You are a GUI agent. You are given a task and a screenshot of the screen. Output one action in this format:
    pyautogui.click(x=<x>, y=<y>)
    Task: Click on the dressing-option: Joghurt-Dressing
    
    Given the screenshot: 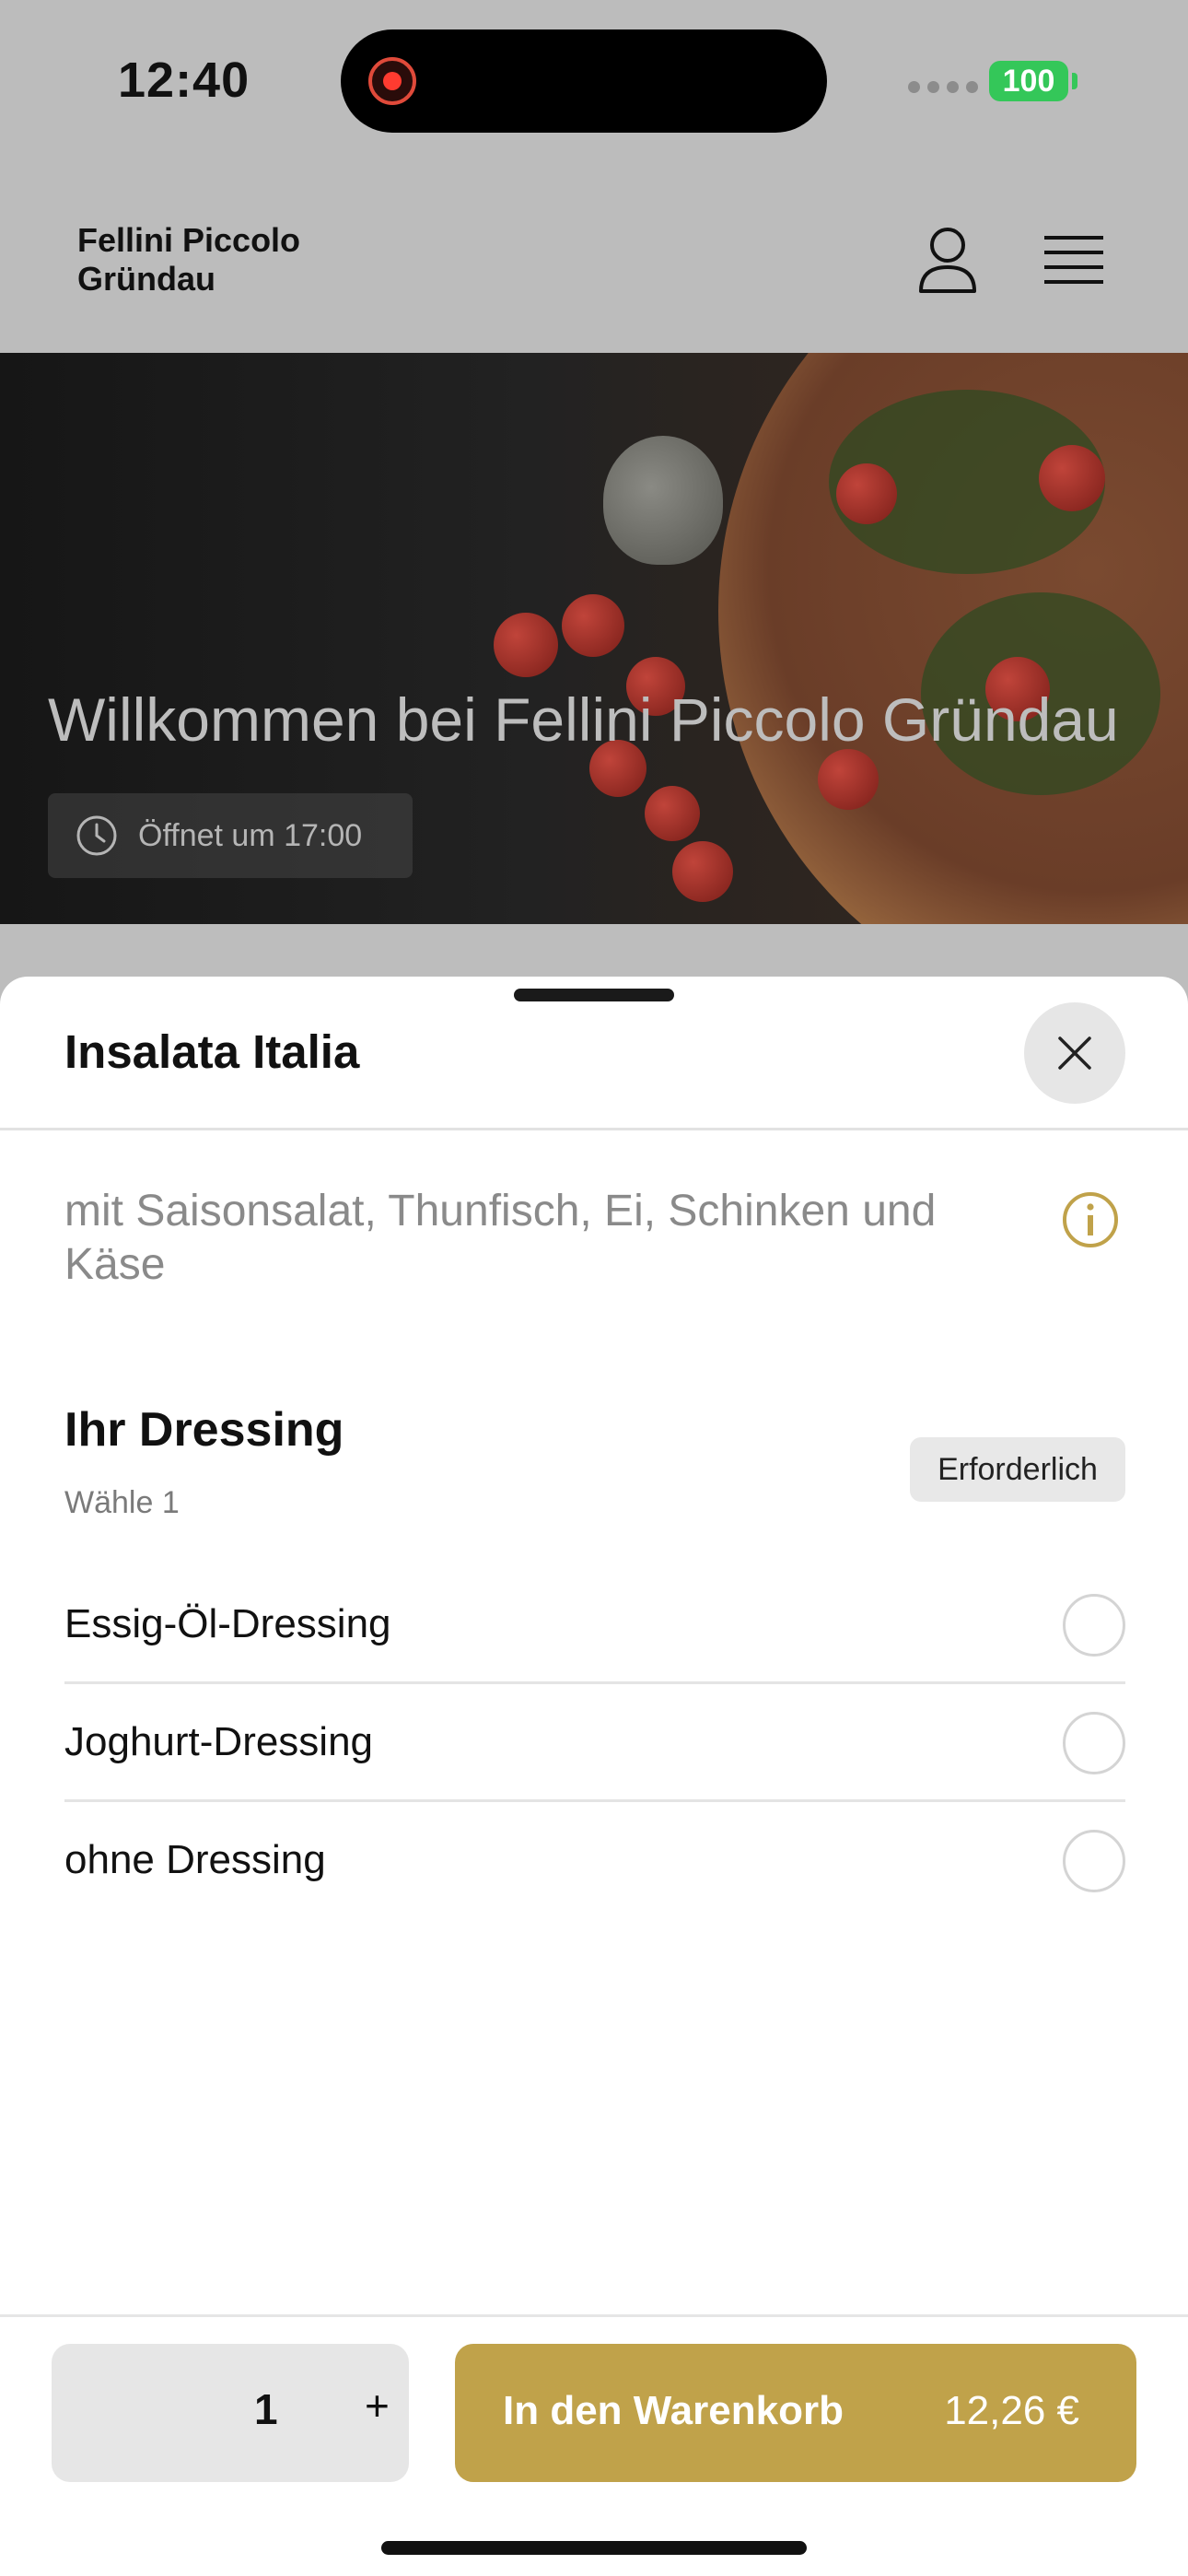 What is the action you would take?
    pyautogui.click(x=594, y=1743)
    